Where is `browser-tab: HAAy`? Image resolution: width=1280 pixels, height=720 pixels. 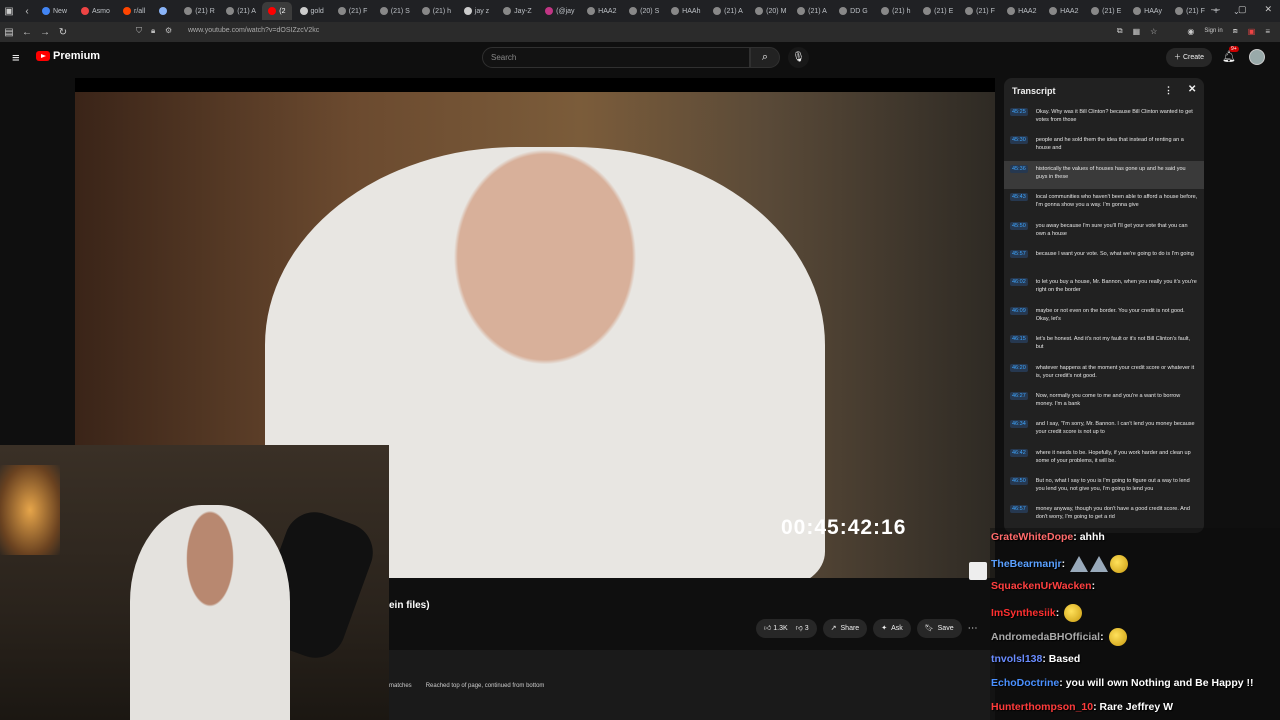 browser-tab: HAAy is located at coordinates (1147, 11).